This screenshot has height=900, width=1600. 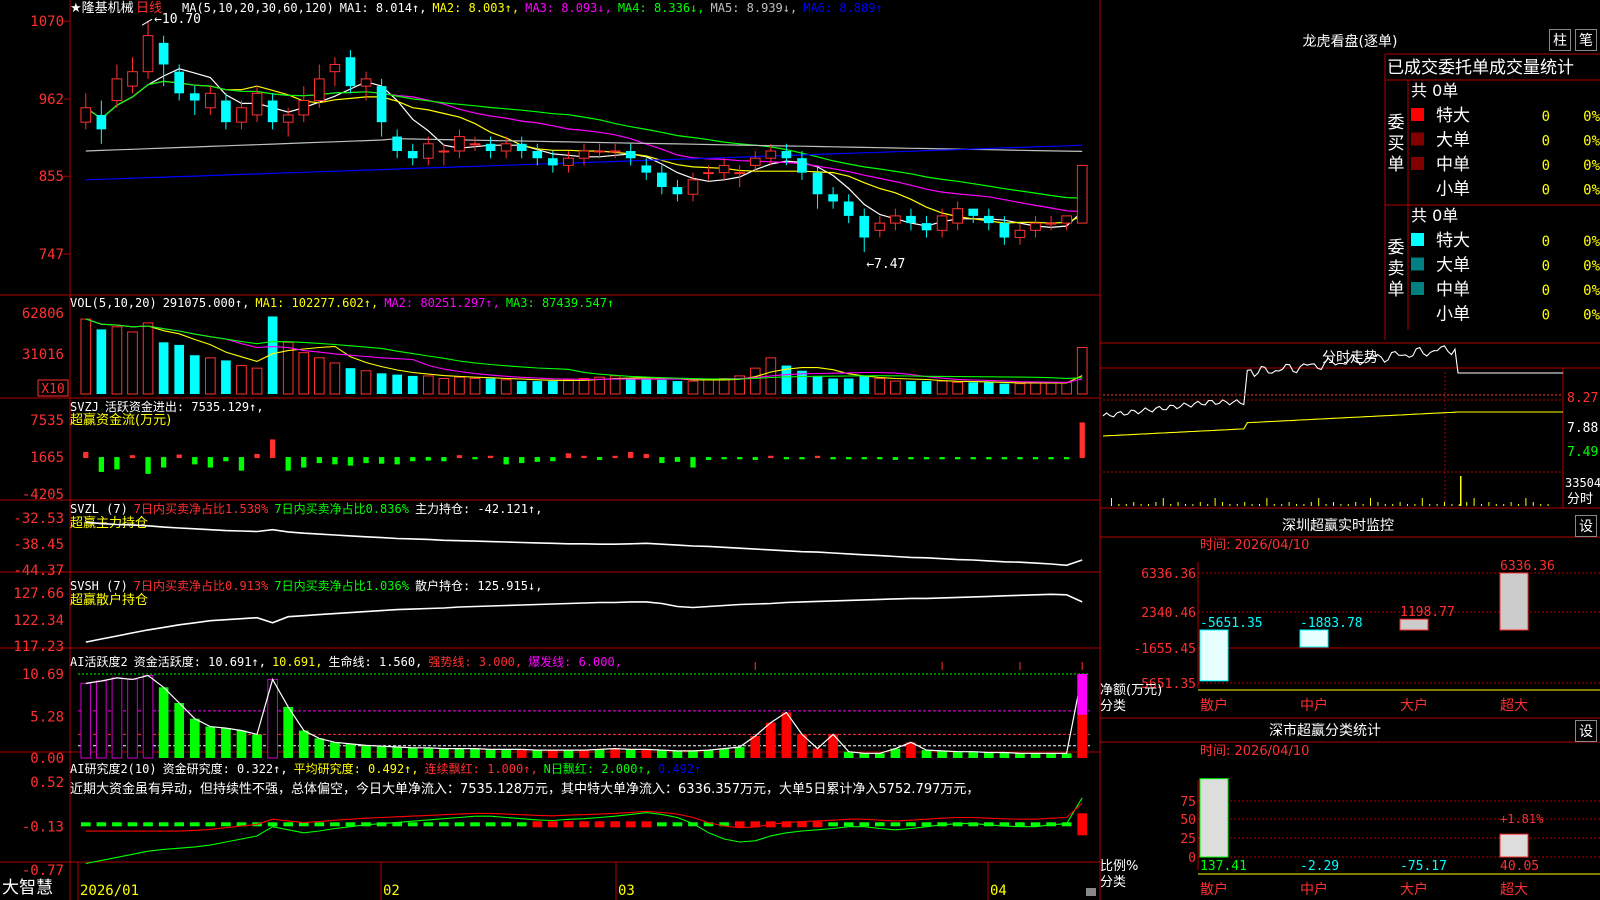 I want to click on ai1-header-item: 10.691,, so click(x=297, y=662).